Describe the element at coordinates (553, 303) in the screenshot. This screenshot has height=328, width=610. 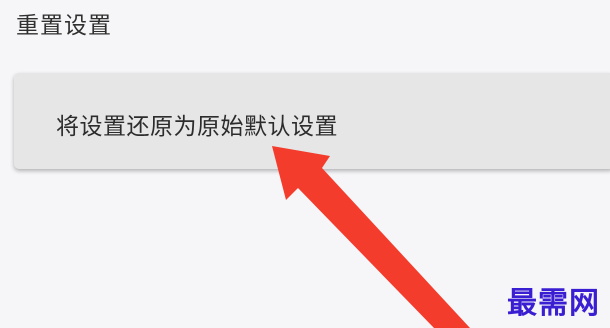
I see `watermark-logo: 最需网` at that location.